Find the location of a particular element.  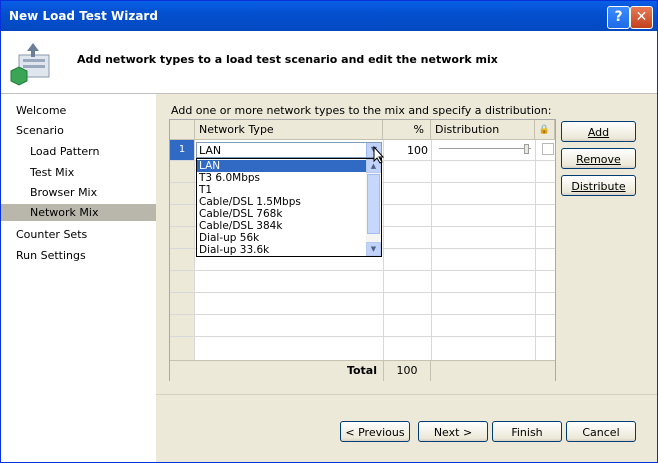

network-type-value: LAN is located at coordinates (210, 150).